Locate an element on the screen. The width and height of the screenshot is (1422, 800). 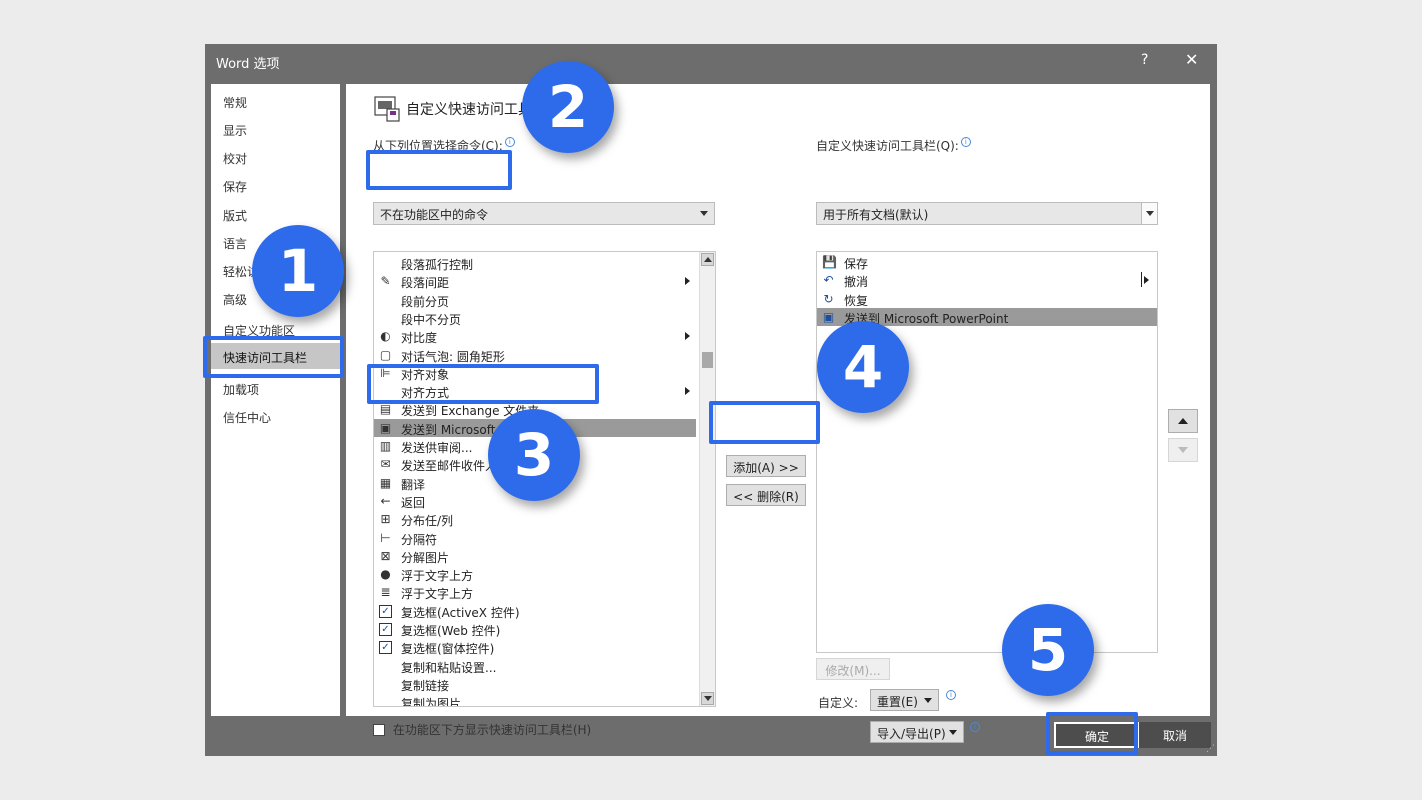
command-label: 返回 is located at coordinates (413, 502).